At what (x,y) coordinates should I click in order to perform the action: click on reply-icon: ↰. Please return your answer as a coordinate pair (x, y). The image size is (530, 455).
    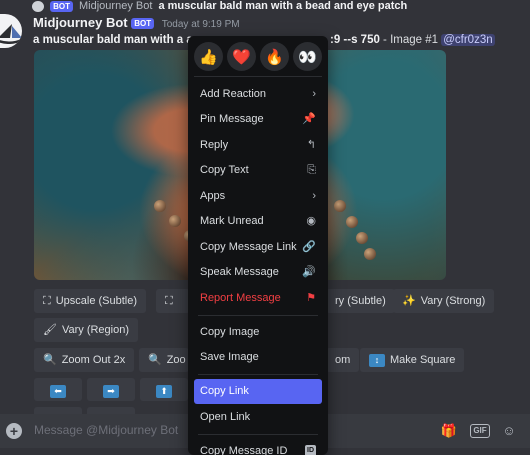
    Looking at the image, I should click on (311, 144).